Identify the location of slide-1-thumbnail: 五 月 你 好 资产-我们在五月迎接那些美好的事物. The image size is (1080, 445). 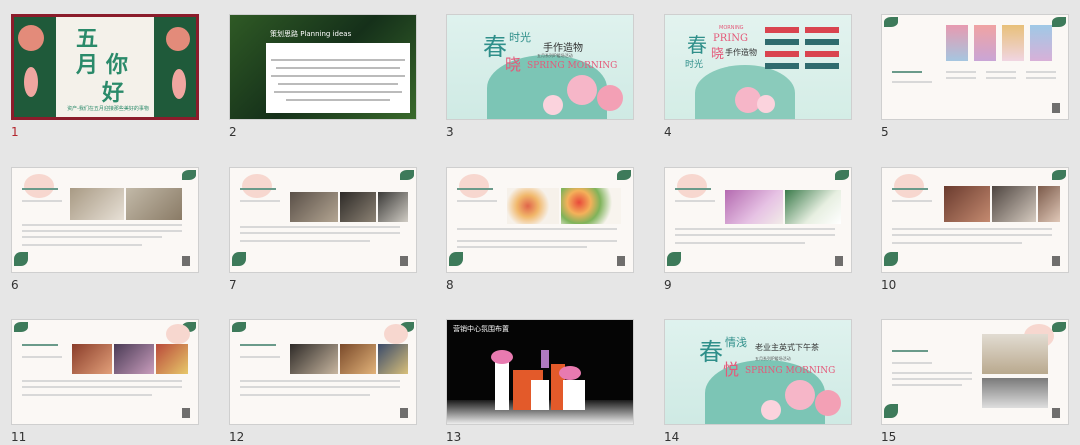
(105, 67).